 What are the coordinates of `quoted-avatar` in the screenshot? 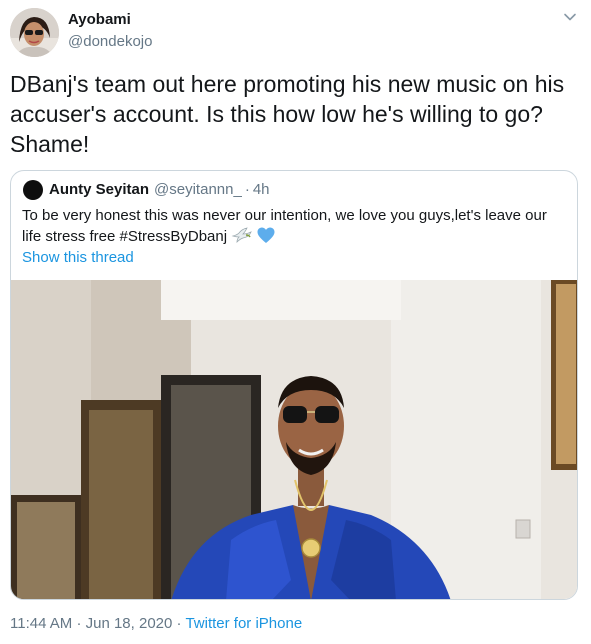 It's located at (33, 190).